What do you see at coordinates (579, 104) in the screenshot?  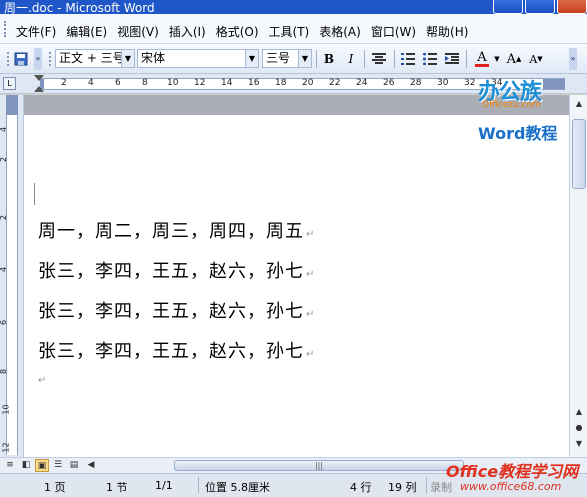 I see `scroll-up-button: ▲` at bounding box center [579, 104].